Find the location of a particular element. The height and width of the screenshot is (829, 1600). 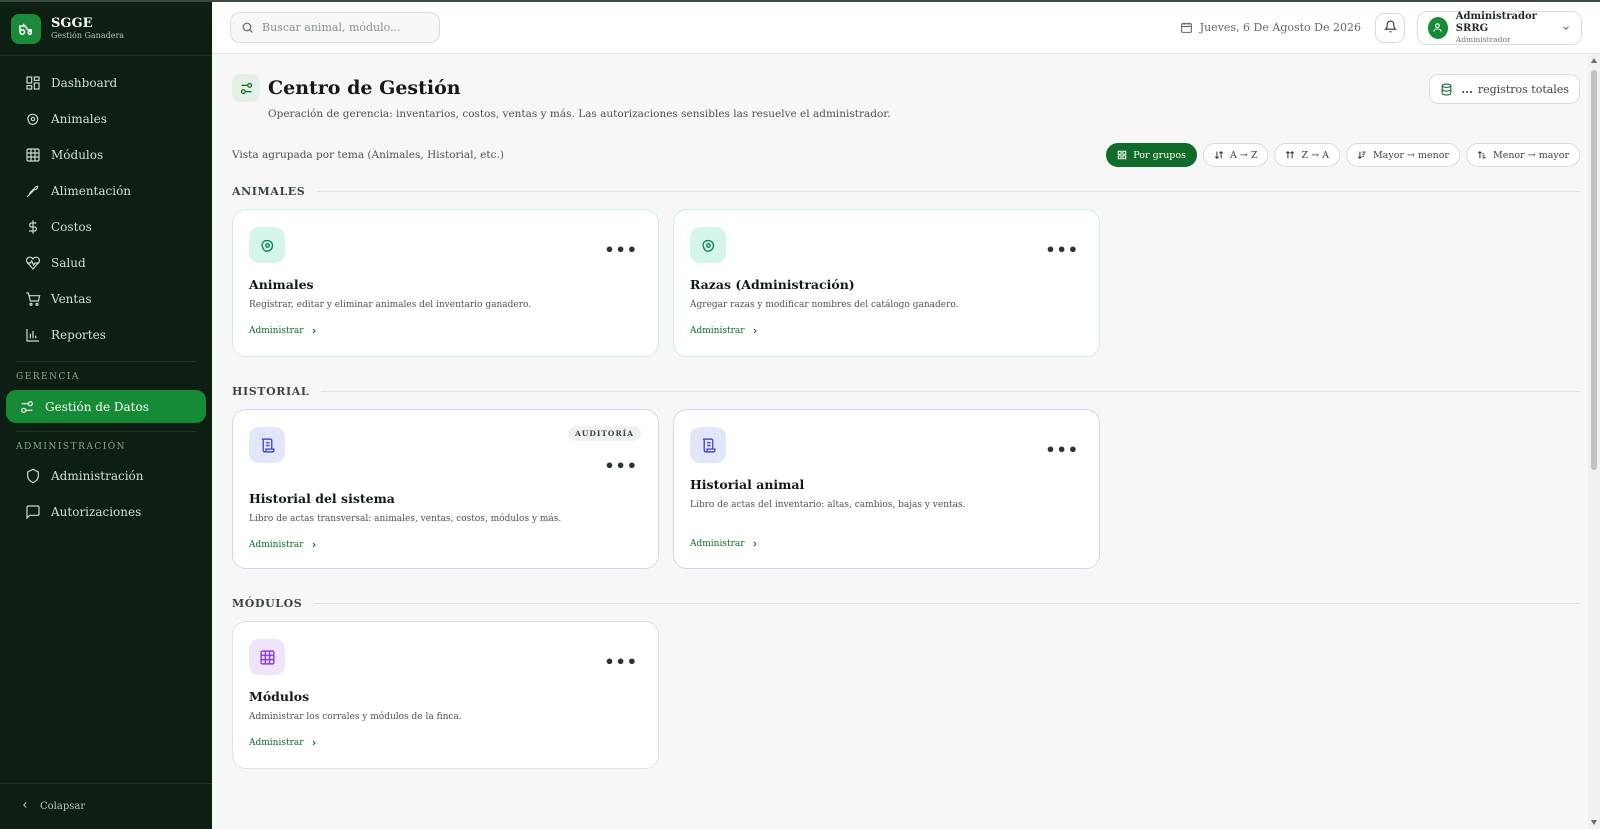

sidebar-item-dashboard: Dashboard is located at coordinates (106, 83).